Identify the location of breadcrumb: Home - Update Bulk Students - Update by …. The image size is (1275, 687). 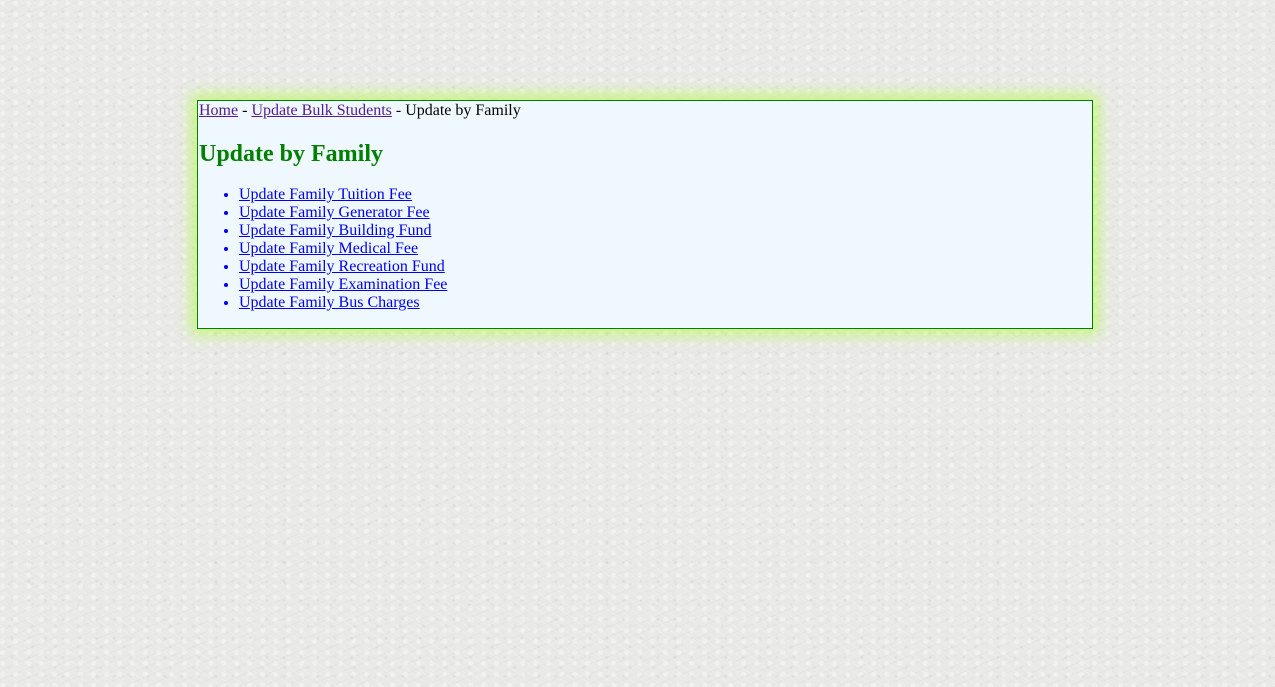
(645, 110).